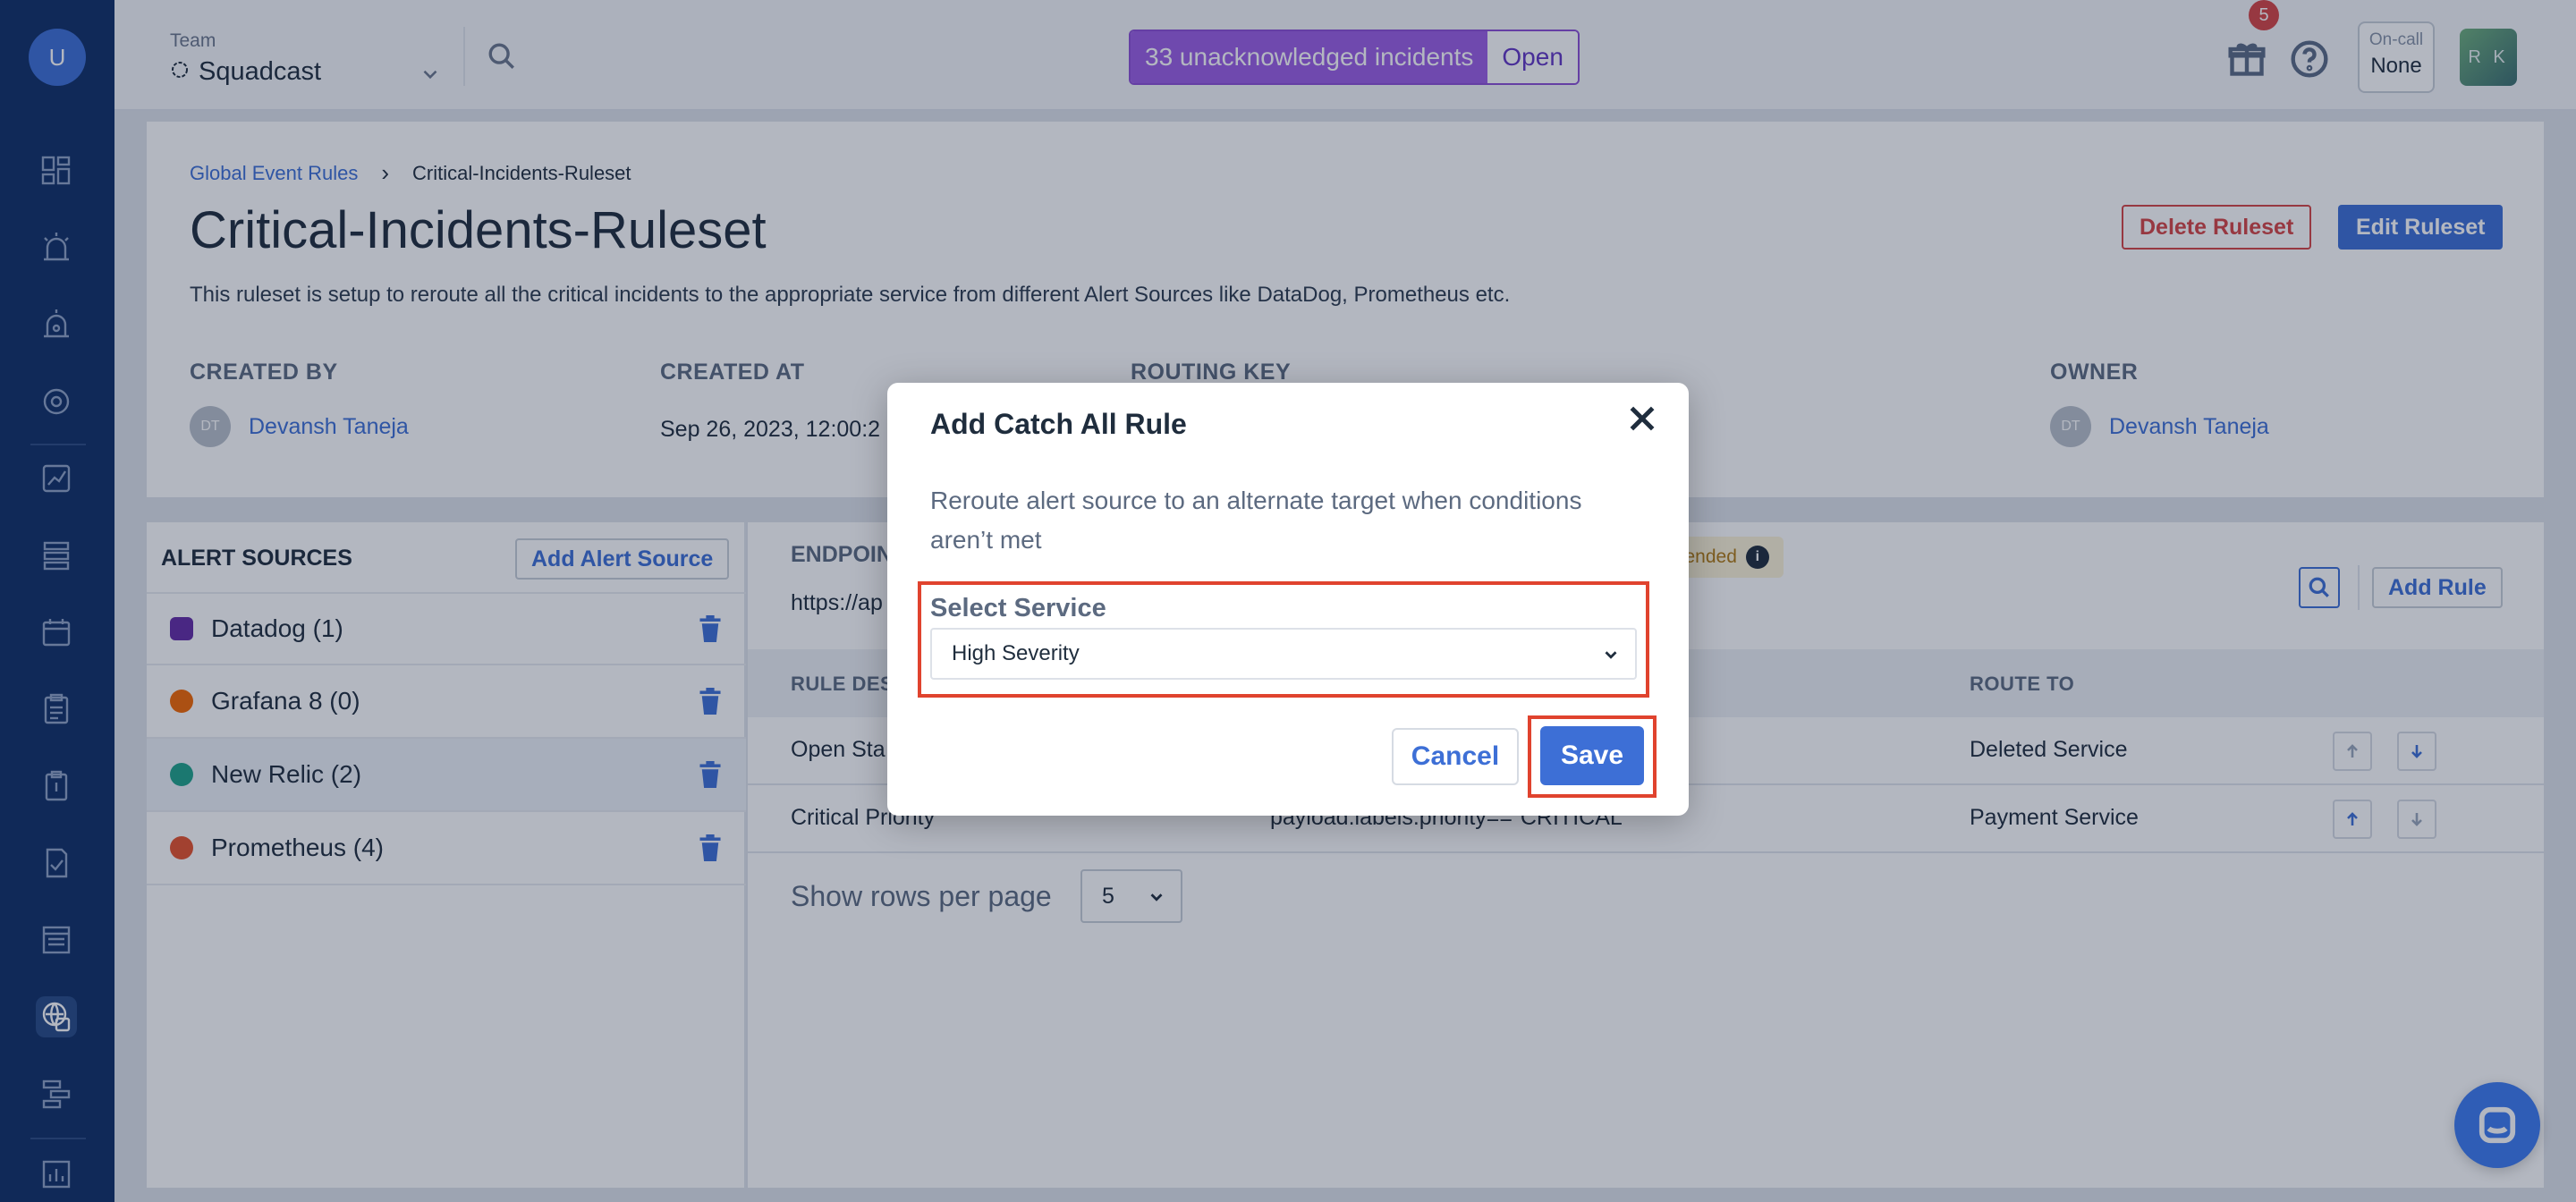 The image size is (2576, 1202). Describe the element at coordinates (1592, 755) in the screenshot. I see `save-button: Save` at that location.